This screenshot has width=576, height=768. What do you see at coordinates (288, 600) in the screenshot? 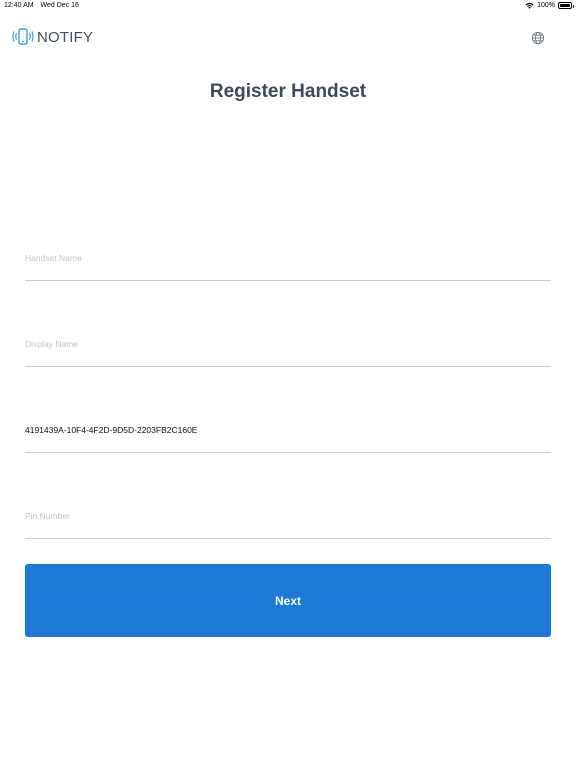
I see `next-button: Next` at bounding box center [288, 600].